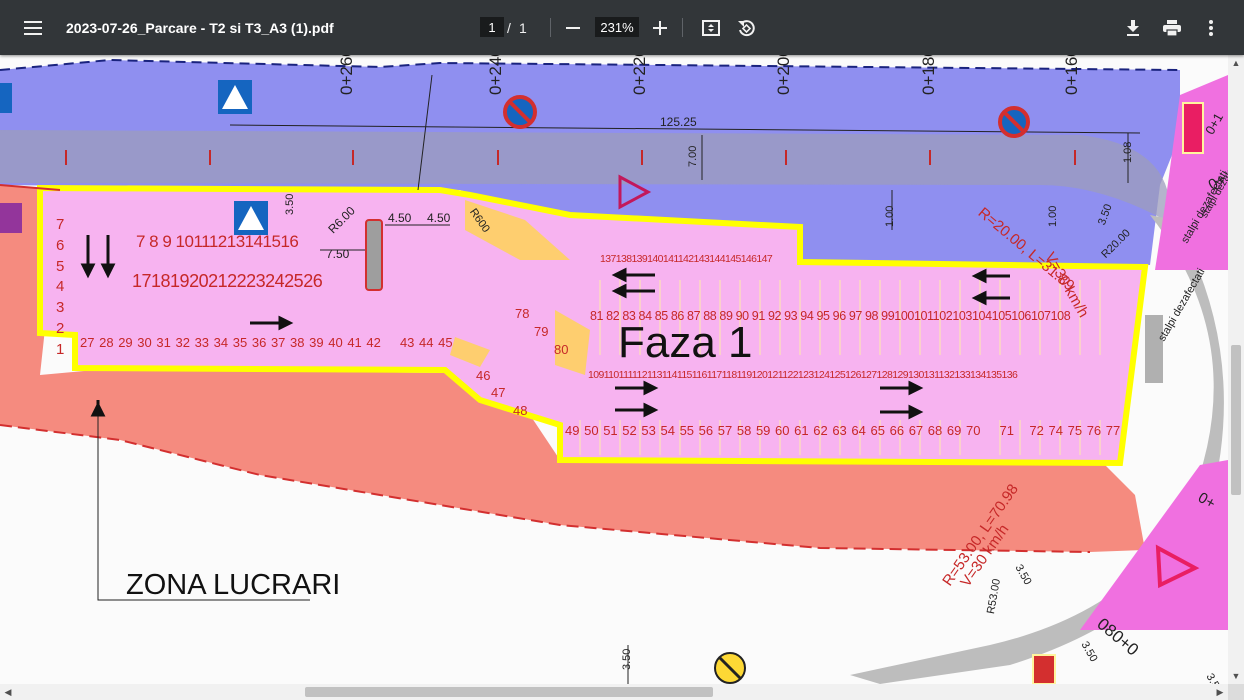 The image size is (1244, 700). Describe the element at coordinates (685, 342) in the screenshot. I see `phase-label: Faza 1` at that location.